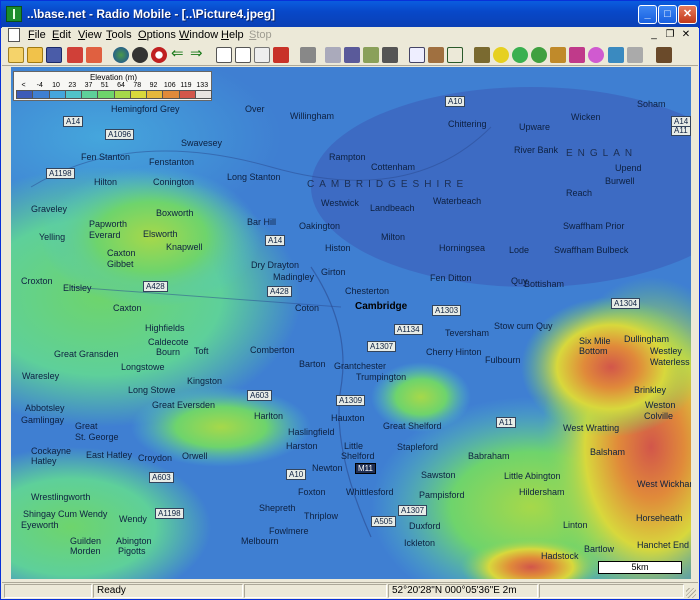 The image size is (700, 600). Describe the element at coordinates (119, 35) in the screenshot. I see `menu-tools: Tools` at that location.